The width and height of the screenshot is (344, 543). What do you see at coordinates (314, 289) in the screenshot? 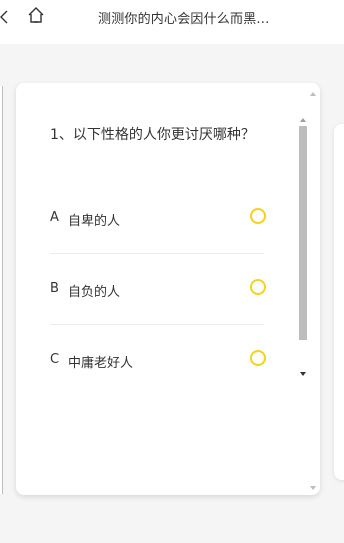
I see `card-scrollbar` at bounding box center [314, 289].